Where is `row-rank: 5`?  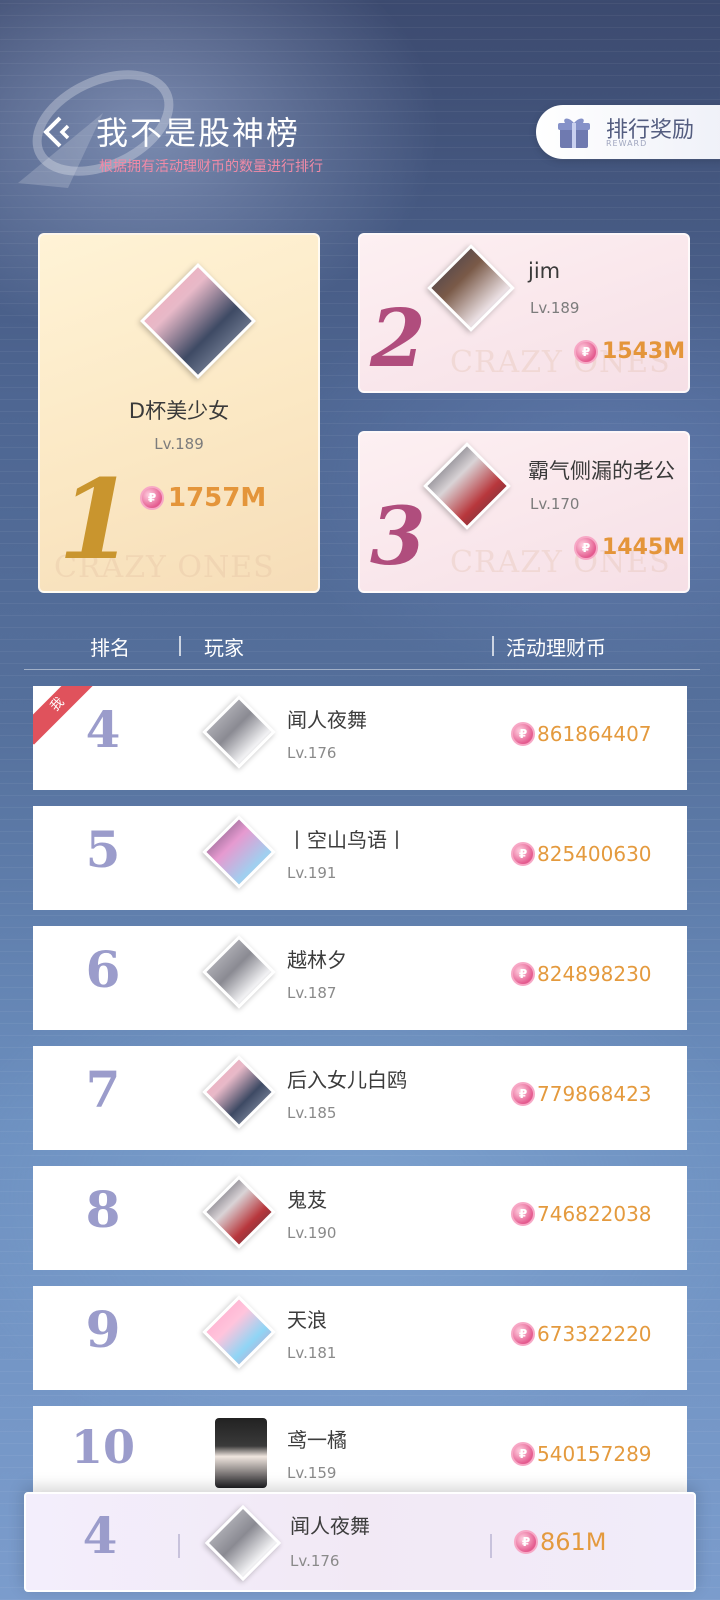
row-rank: 5 is located at coordinates (103, 849).